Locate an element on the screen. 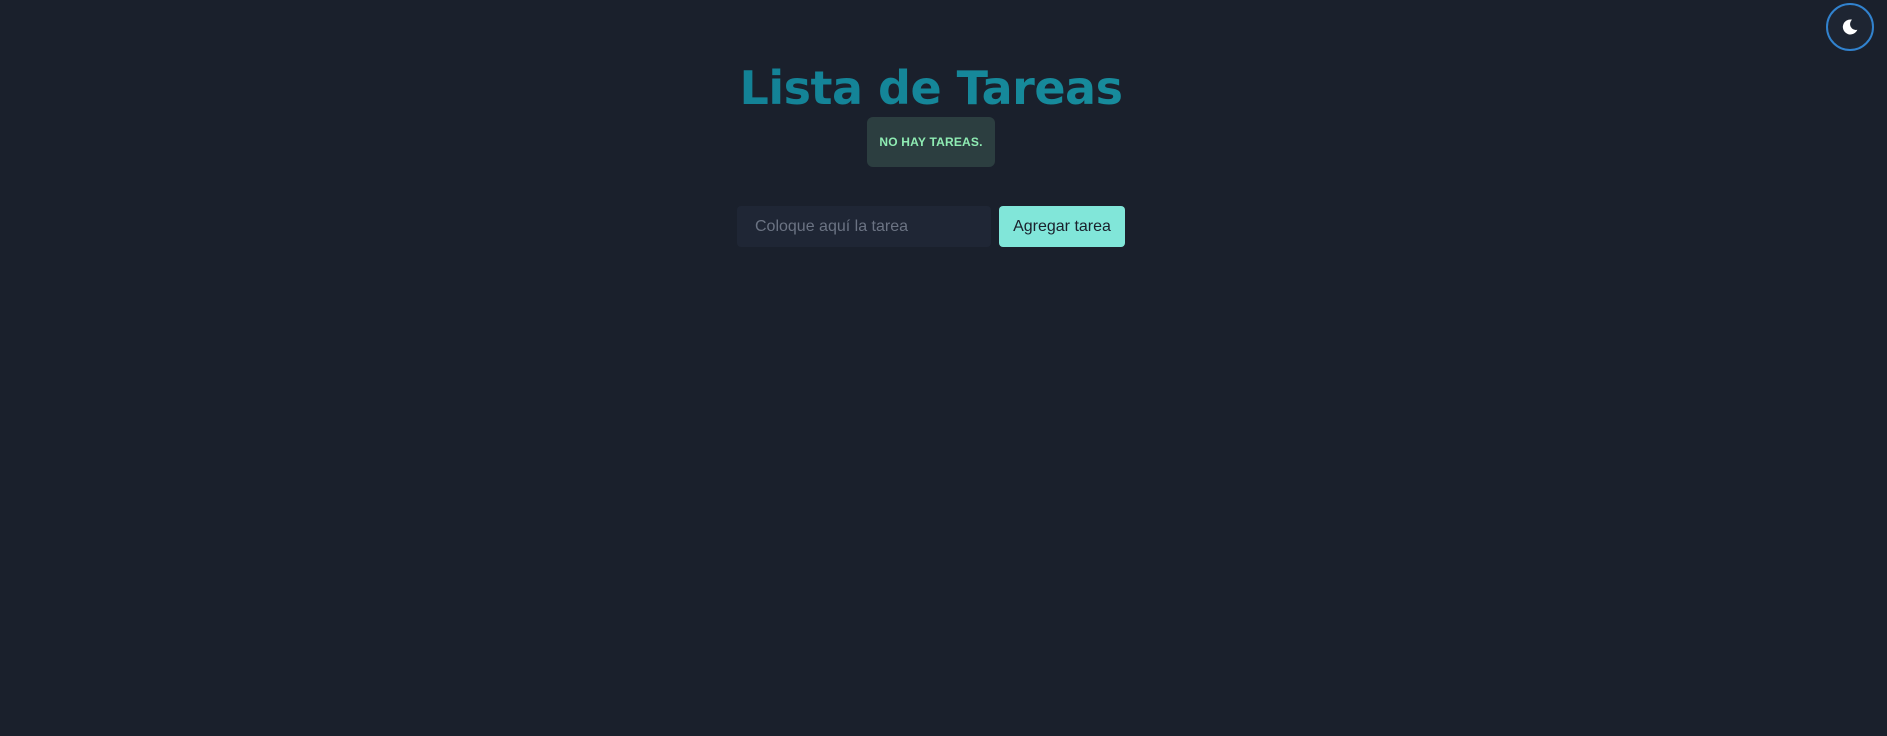 The height and width of the screenshot is (736, 1887). theme-toggle-button is located at coordinates (1850, 27).